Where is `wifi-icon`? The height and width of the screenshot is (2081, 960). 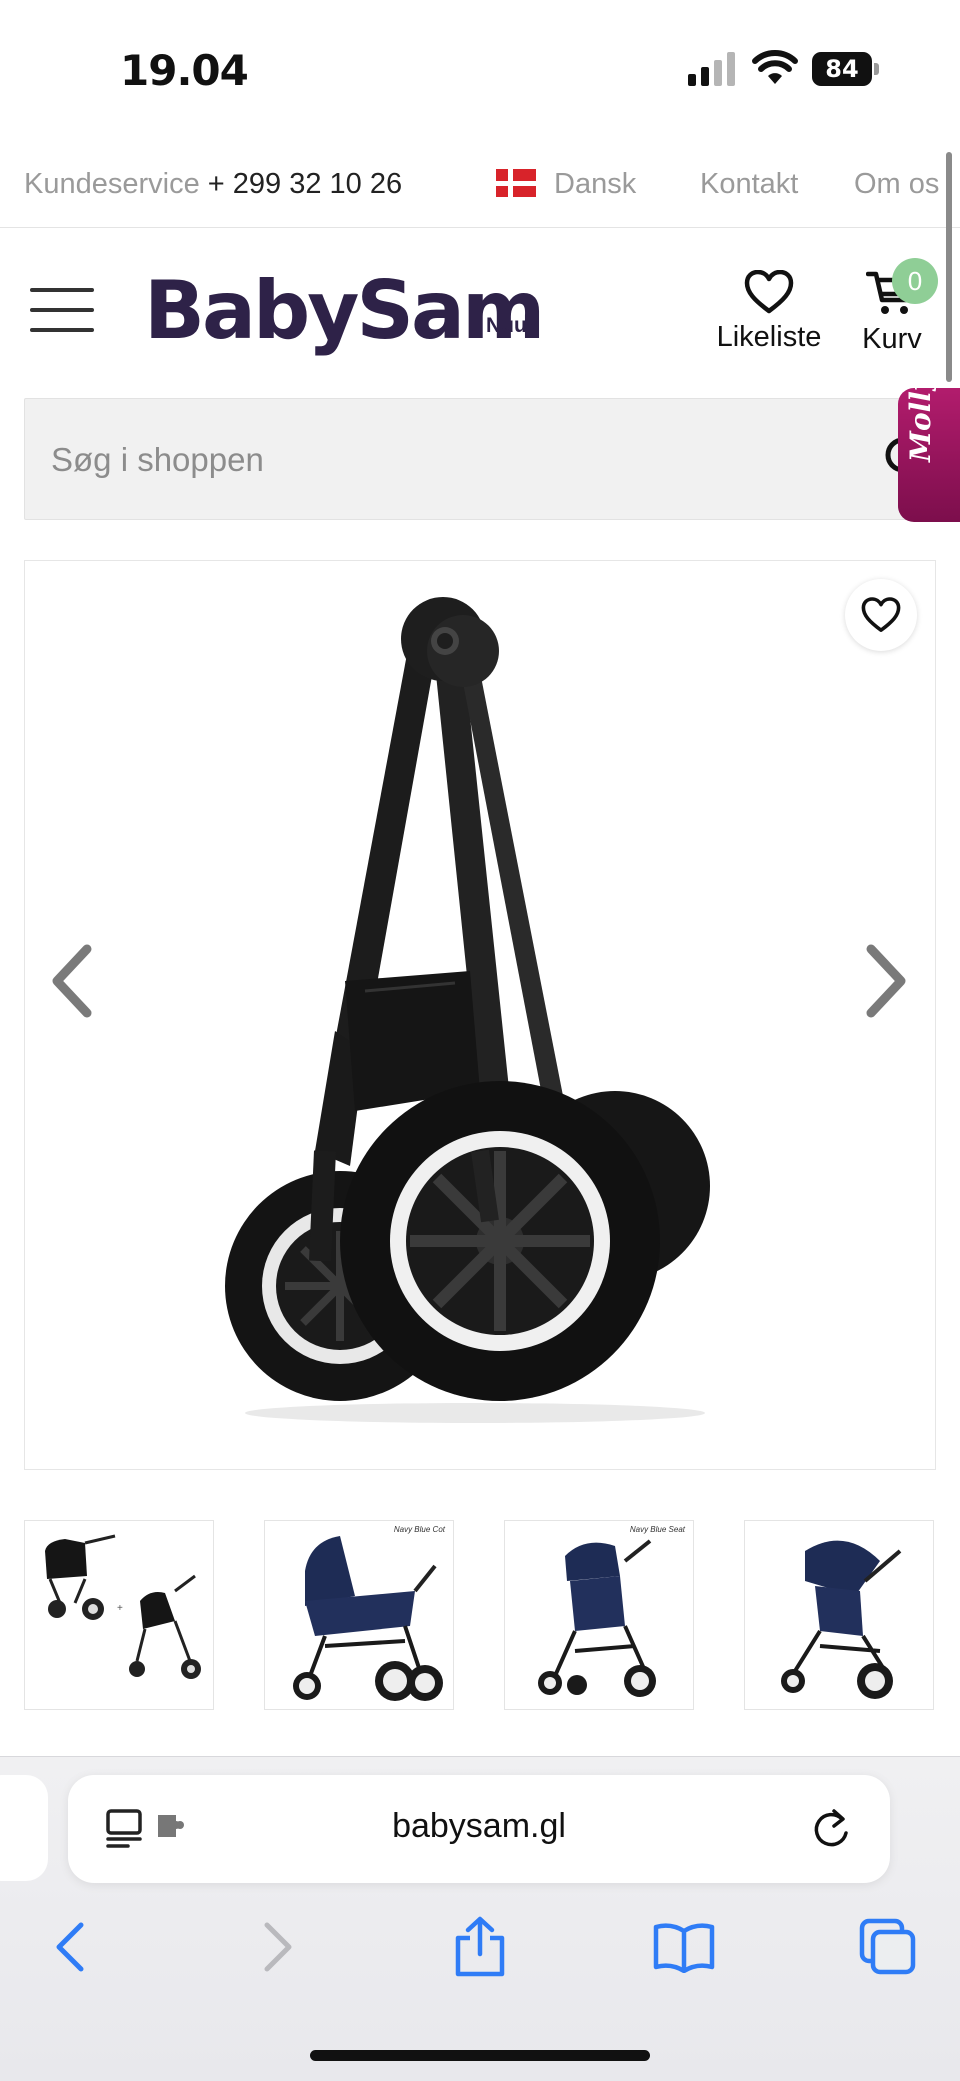 wifi-icon is located at coordinates (775, 70).